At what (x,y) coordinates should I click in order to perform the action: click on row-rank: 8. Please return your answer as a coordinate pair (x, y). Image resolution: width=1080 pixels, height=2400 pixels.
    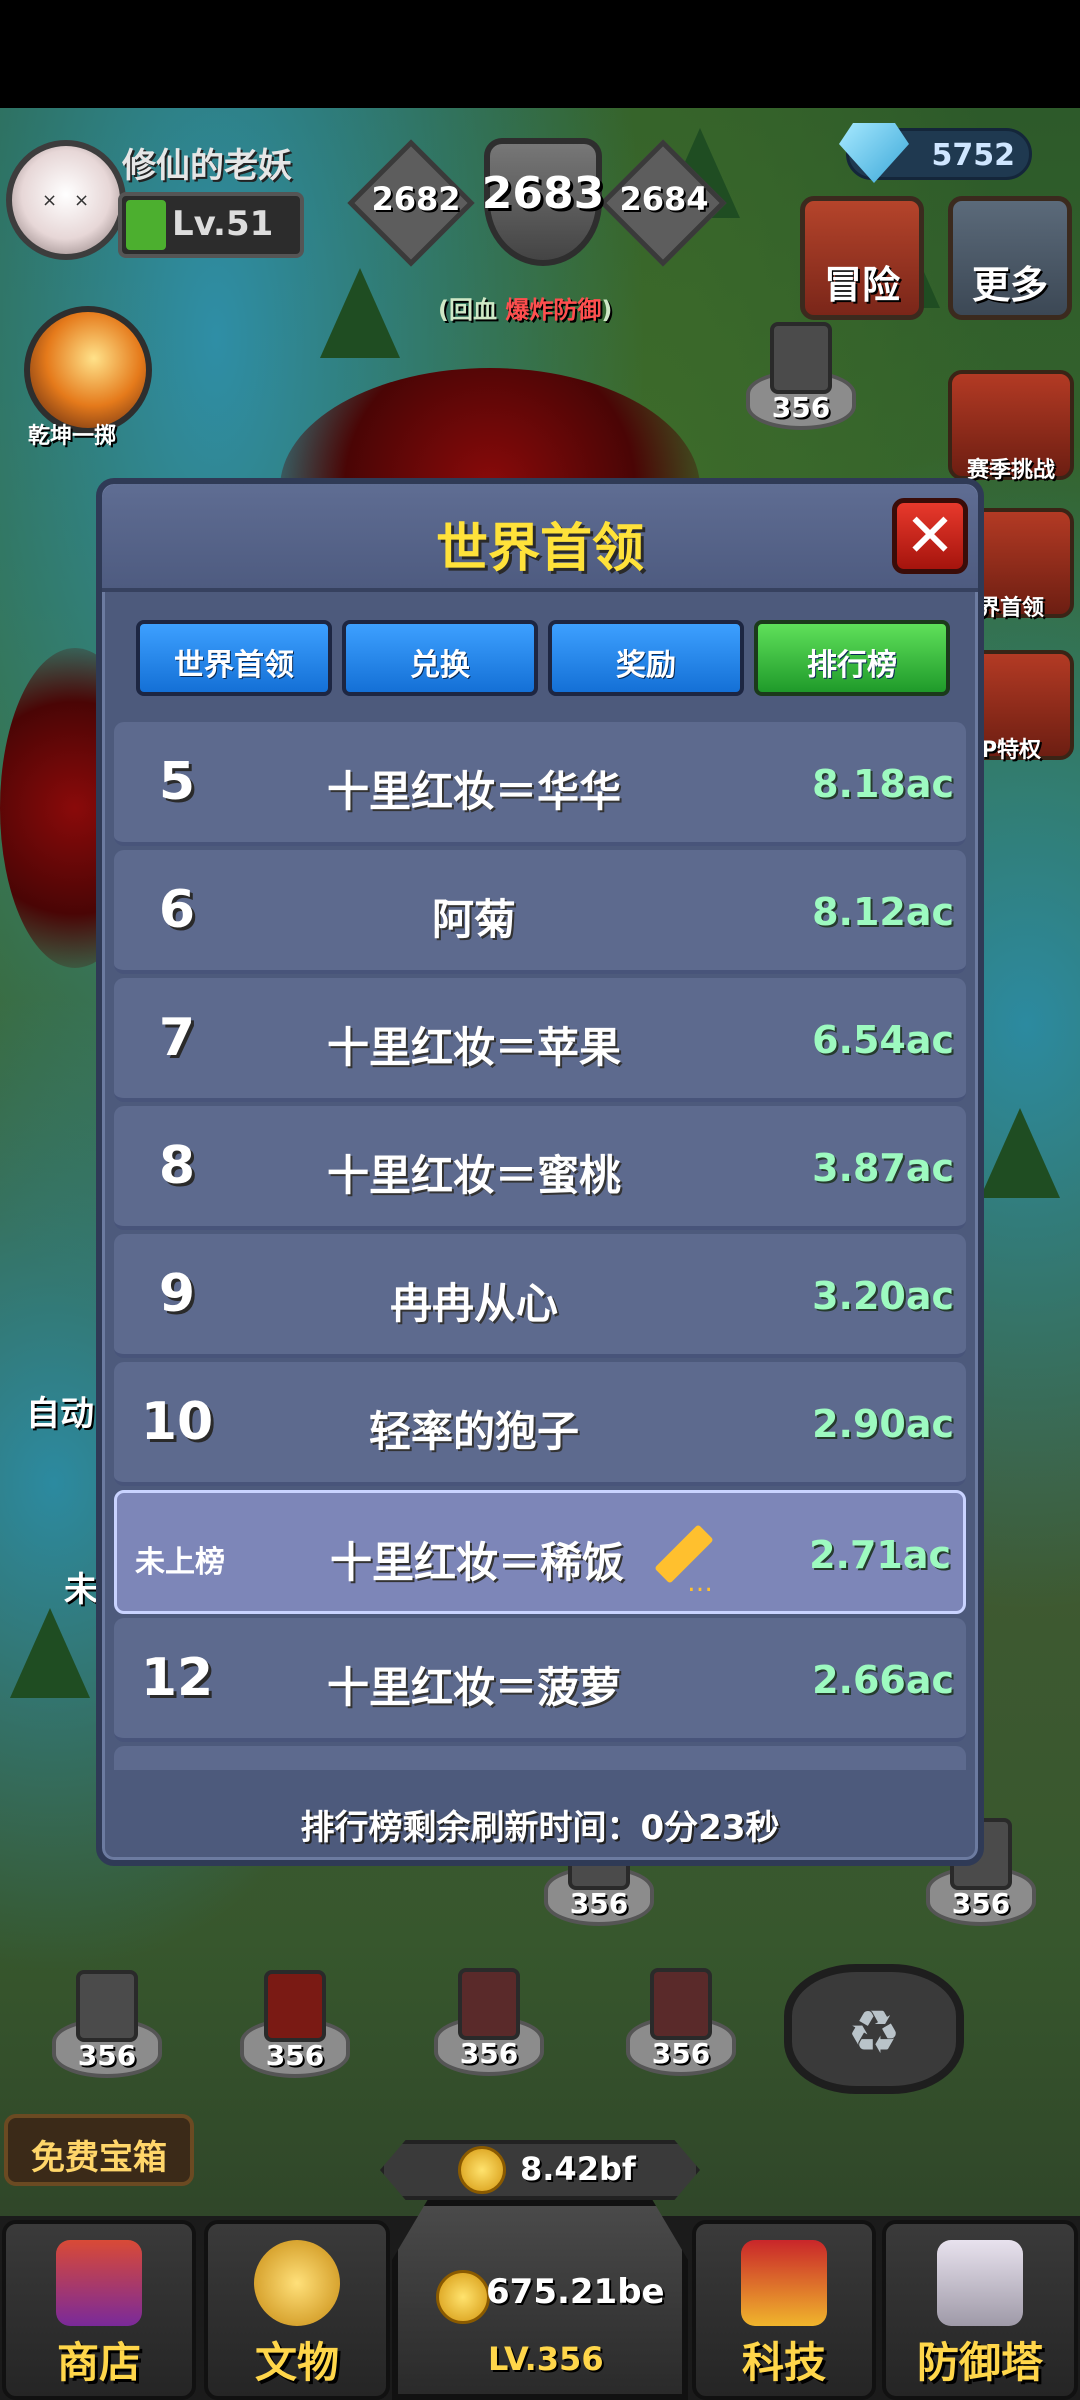
    Looking at the image, I should click on (177, 1166).